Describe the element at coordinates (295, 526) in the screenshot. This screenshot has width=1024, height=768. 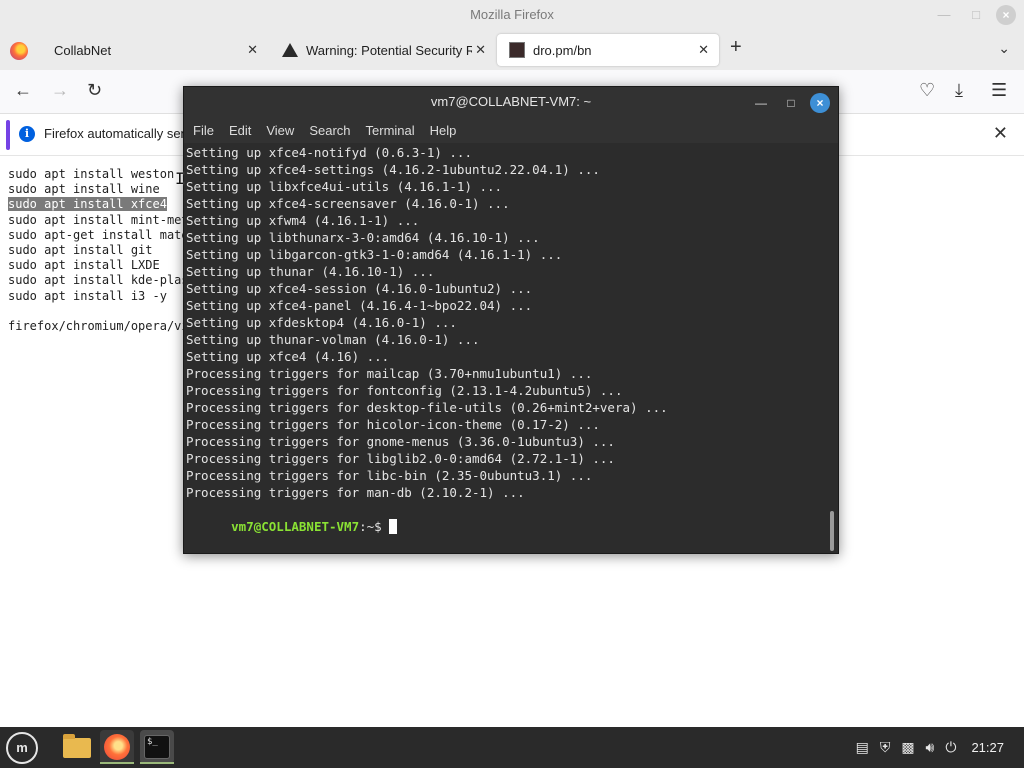
I see `prompt-user: vm7@COLLABNET-VM7` at that location.